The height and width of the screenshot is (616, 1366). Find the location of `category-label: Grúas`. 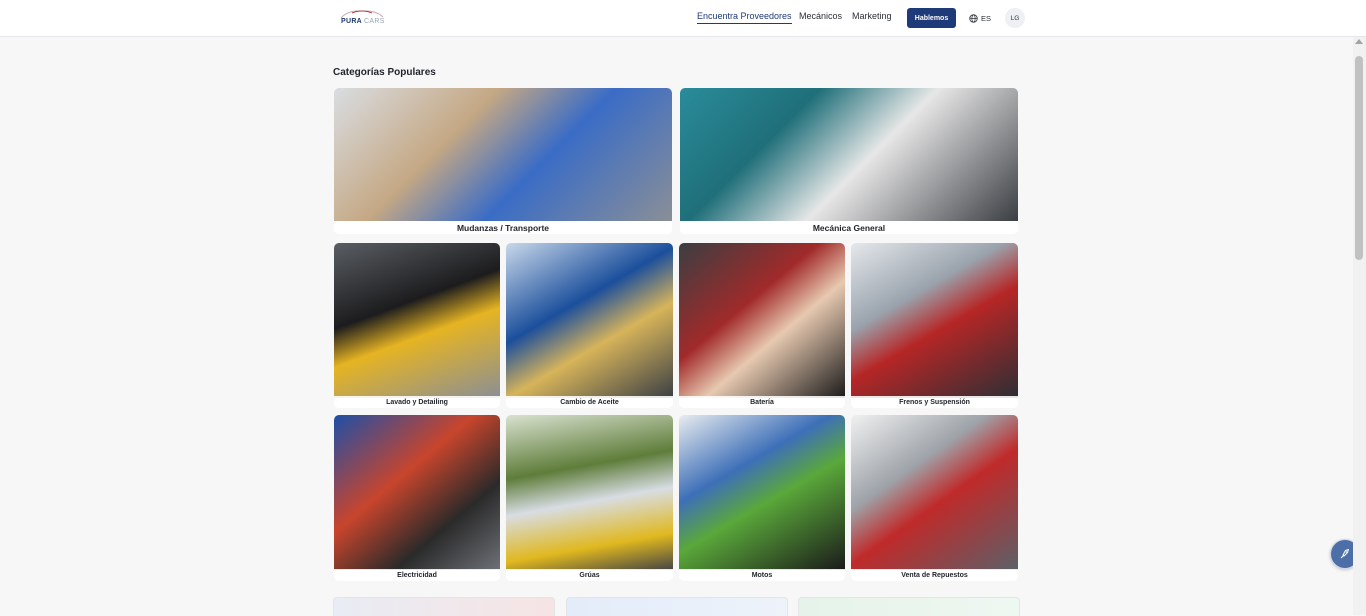

category-label: Grúas is located at coordinates (589, 575).